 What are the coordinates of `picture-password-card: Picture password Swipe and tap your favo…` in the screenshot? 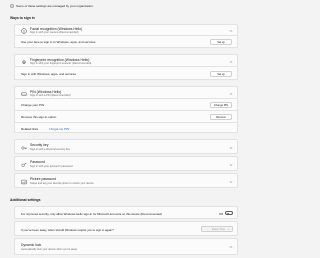 It's located at (126, 180).